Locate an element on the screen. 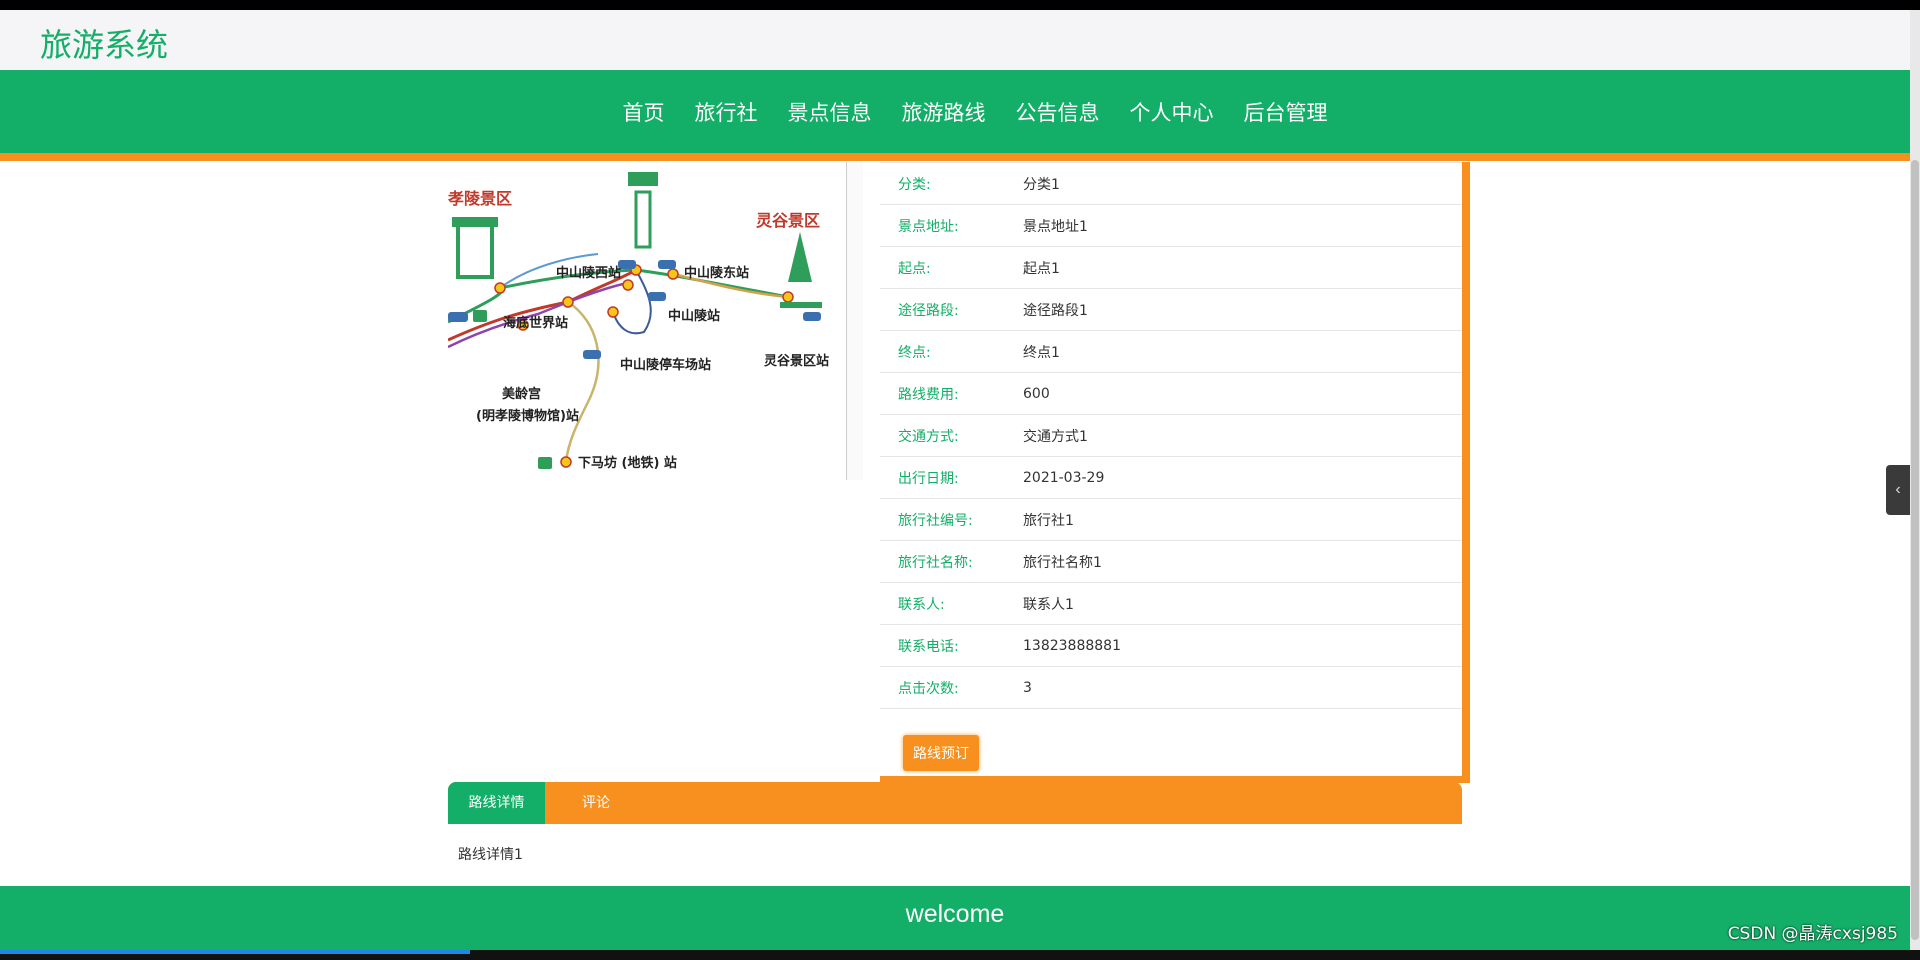 The height and width of the screenshot is (960, 1920). detail-row: 点击次数: 3 is located at coordinates (1171, 687).